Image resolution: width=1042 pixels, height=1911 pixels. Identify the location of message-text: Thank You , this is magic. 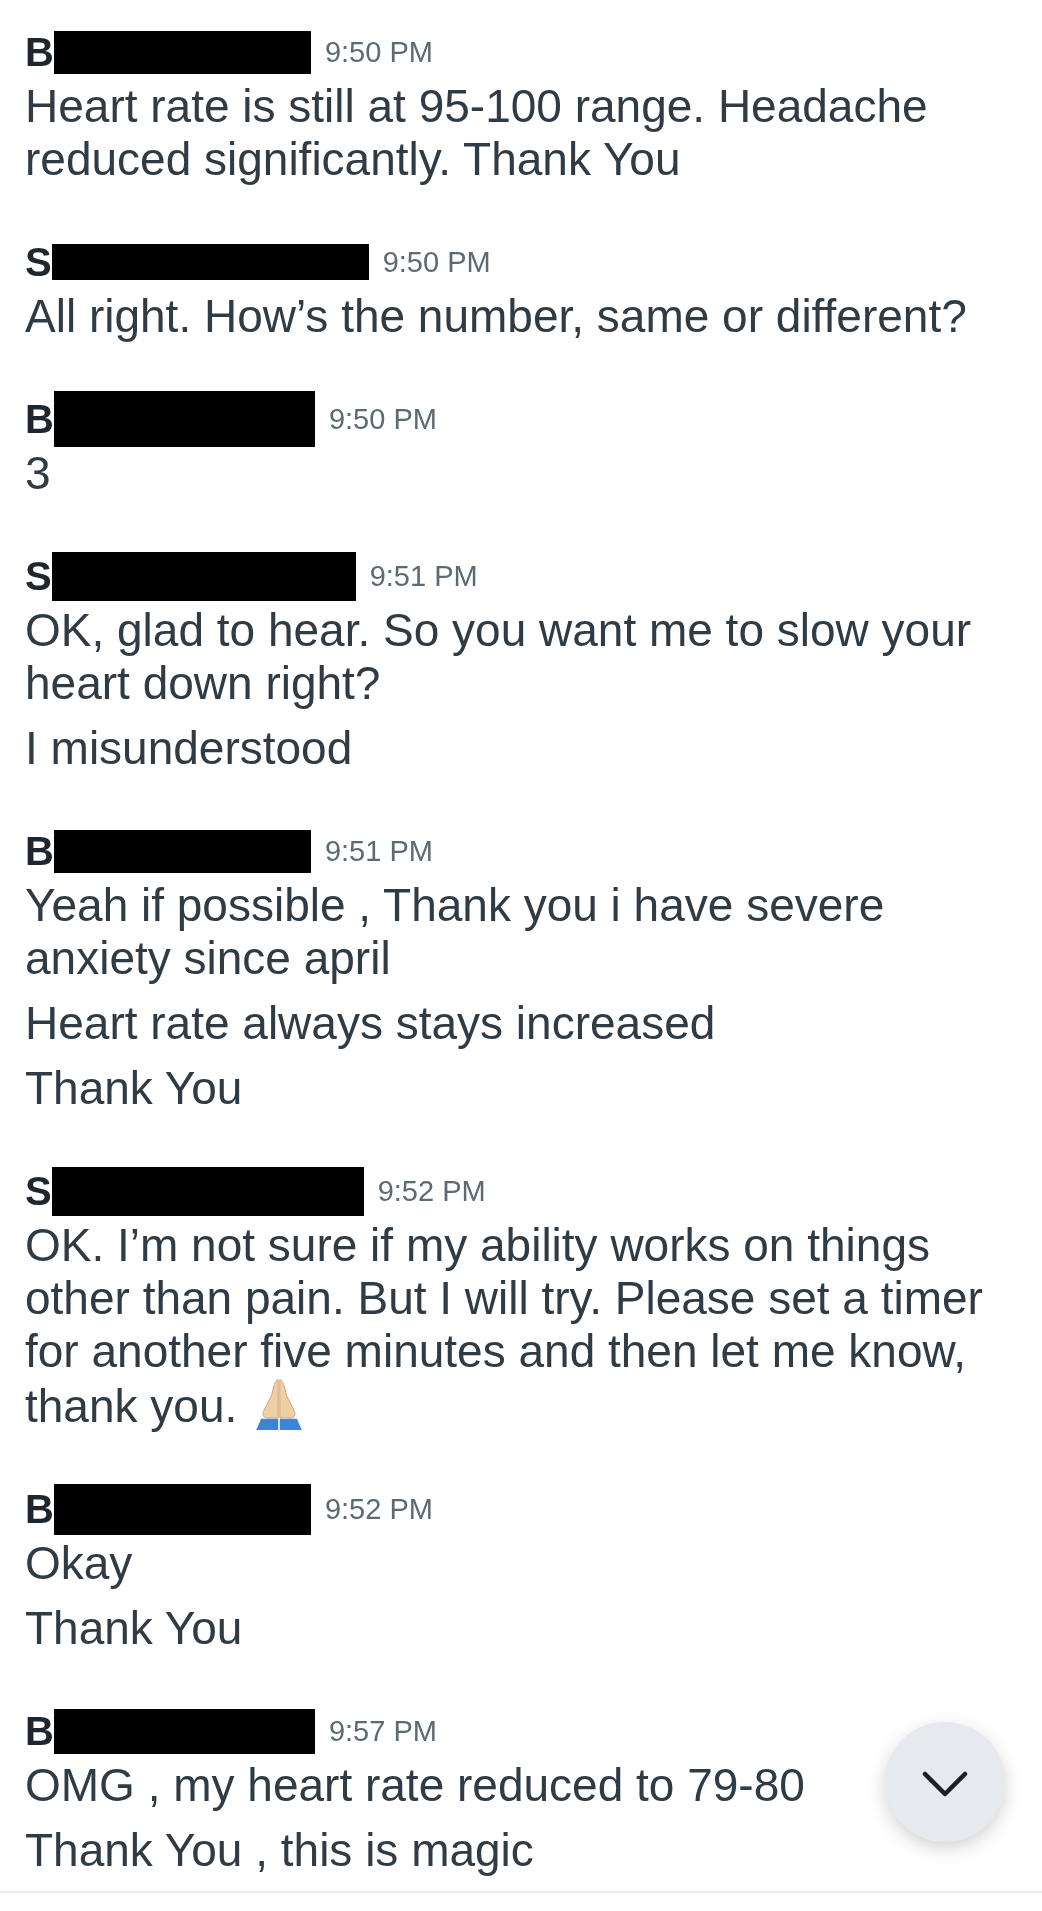
(279, 1850).